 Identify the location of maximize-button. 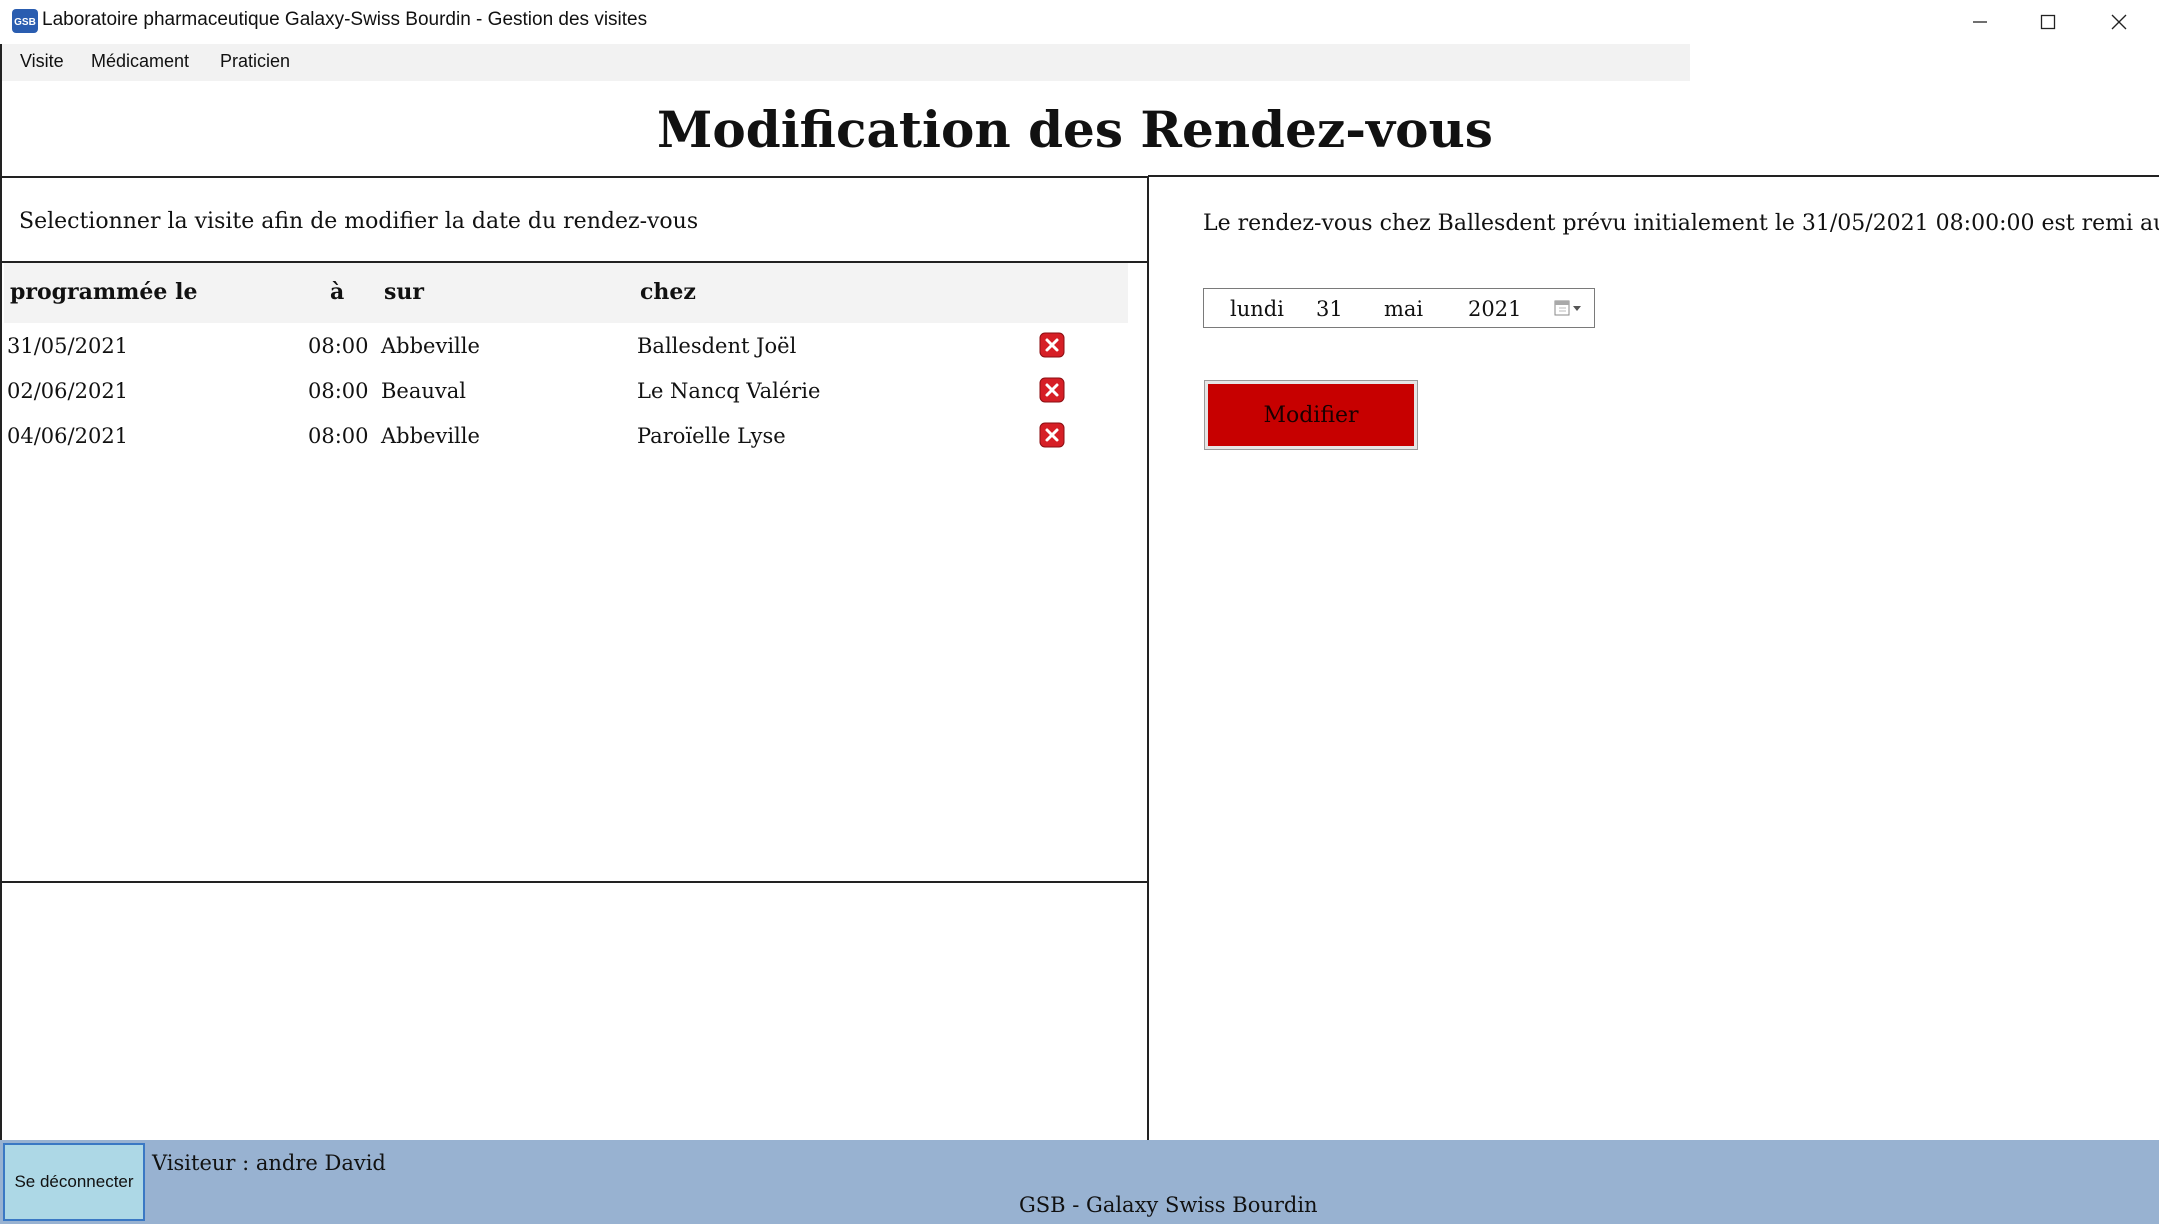
(2048, 22).